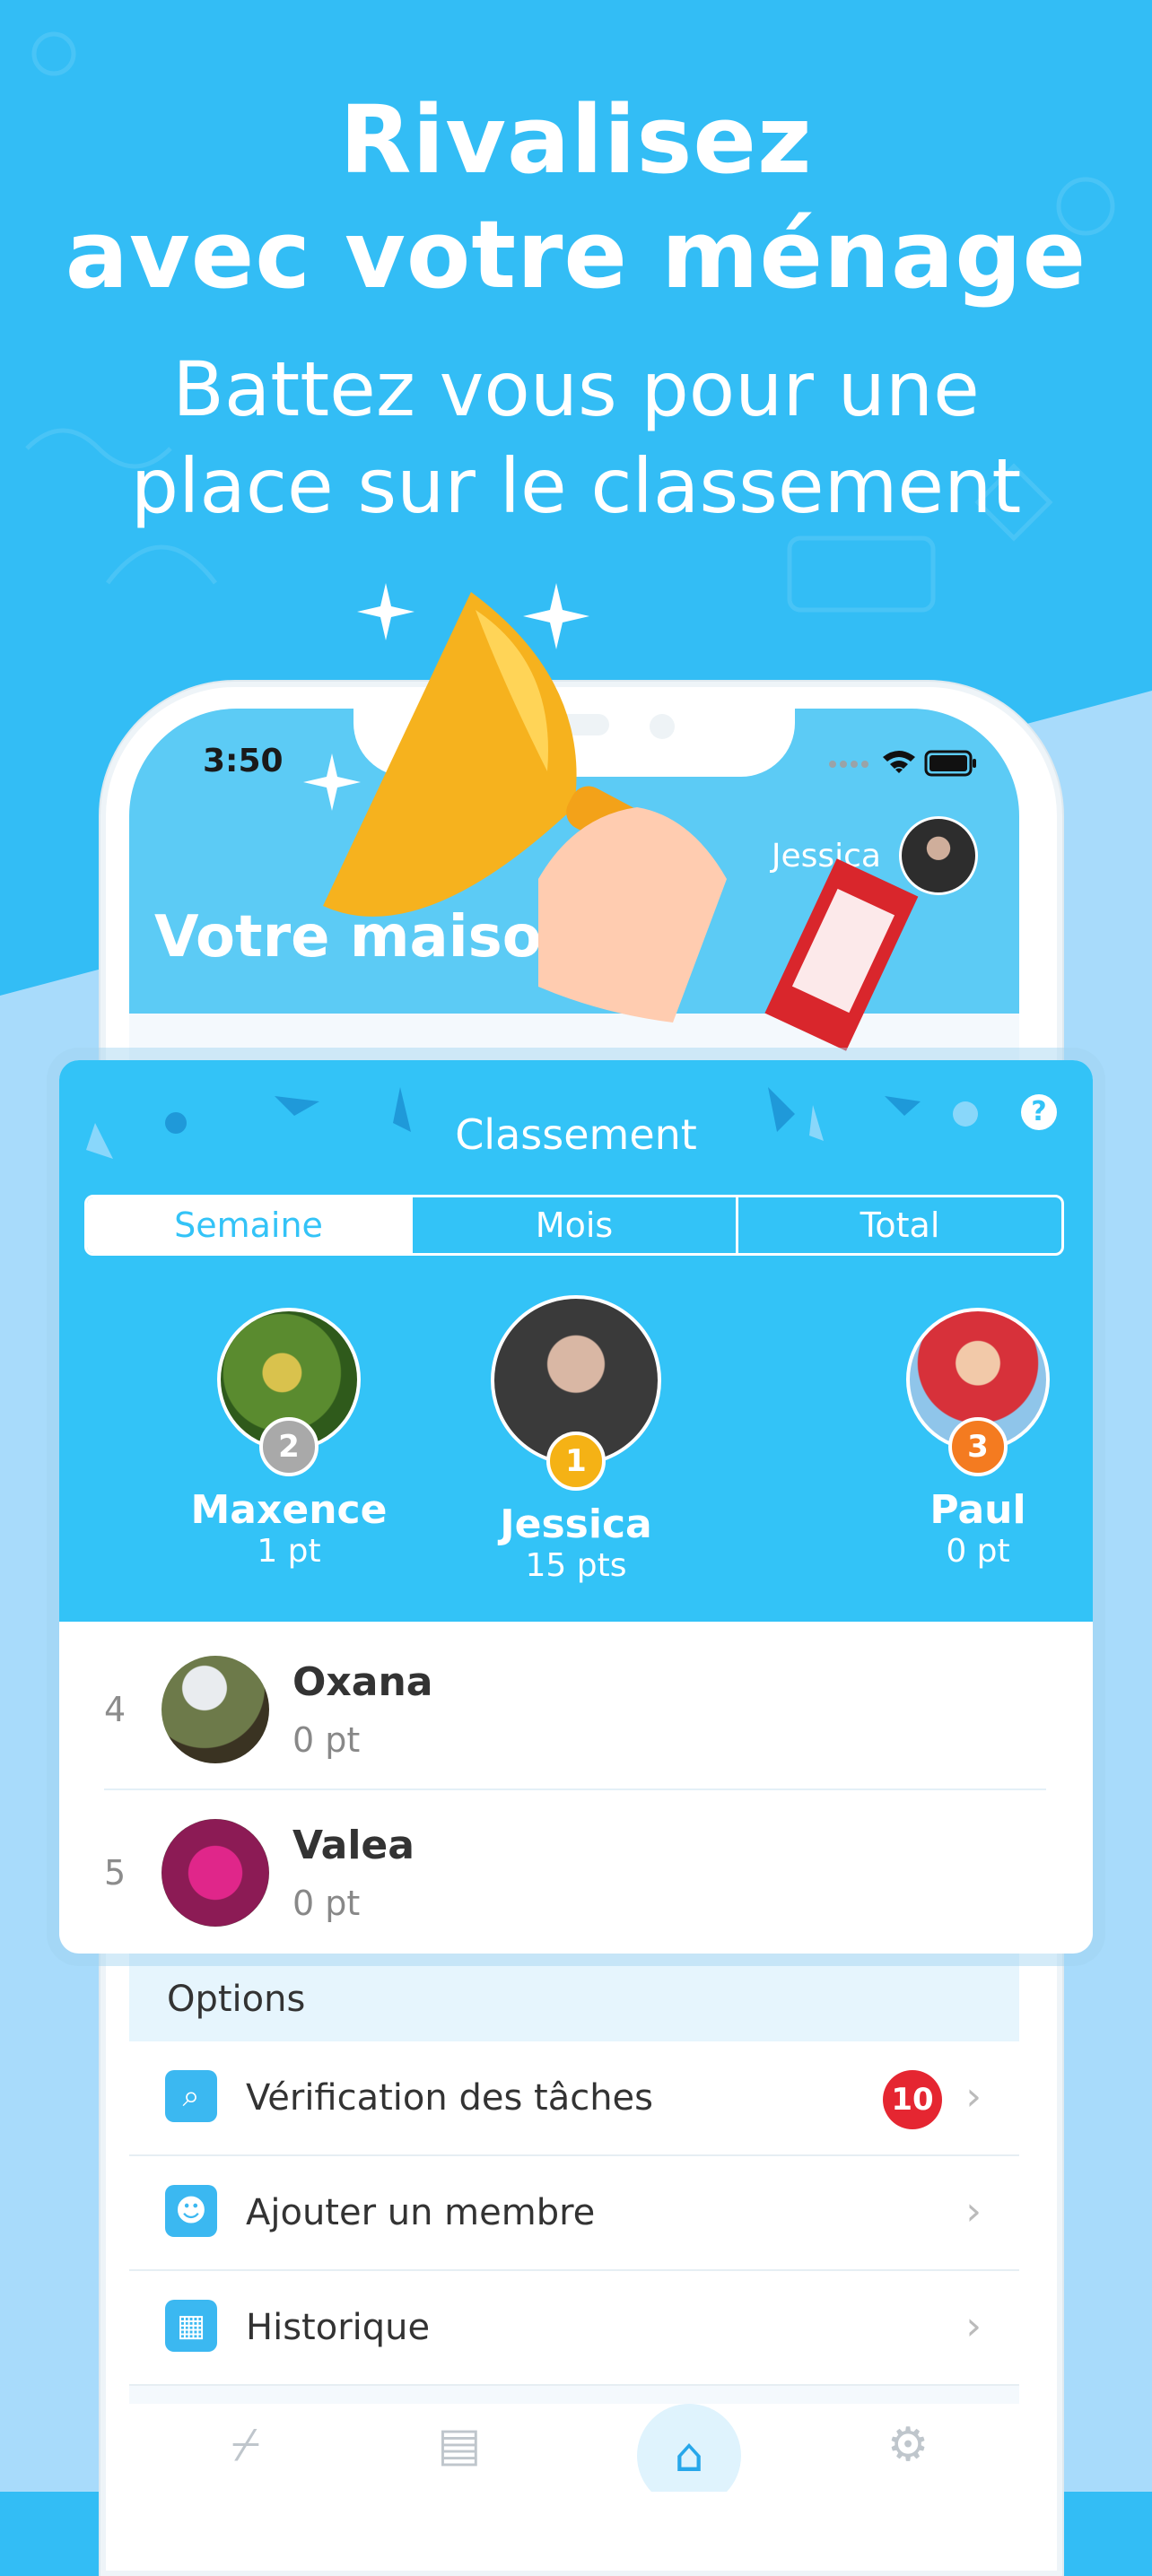  I want to click on player-name: Maxence, so click(289, 1510).